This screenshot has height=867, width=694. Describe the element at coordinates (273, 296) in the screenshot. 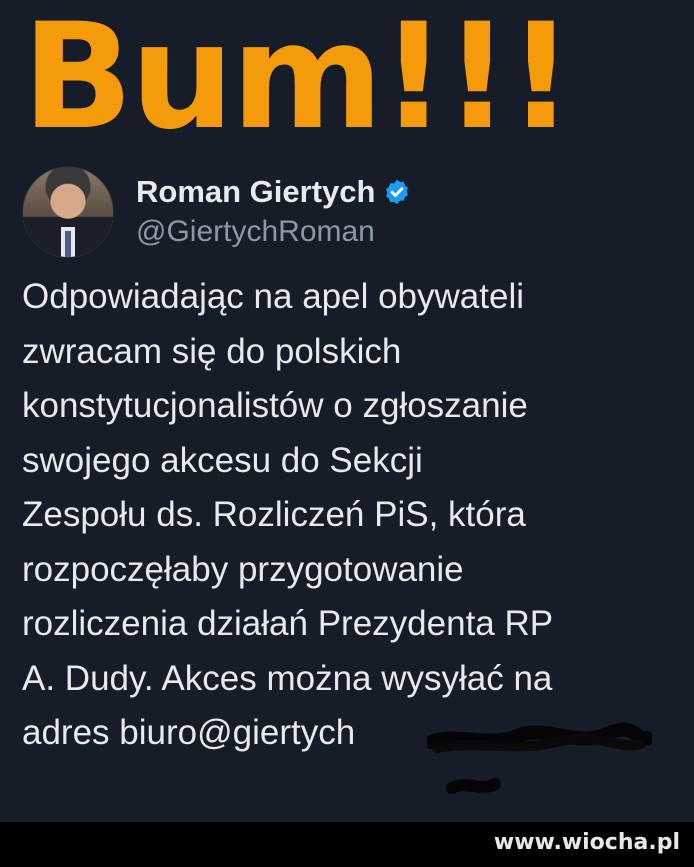

I see `tweet-line: Odpowiadając na apel obywateli` at that location.